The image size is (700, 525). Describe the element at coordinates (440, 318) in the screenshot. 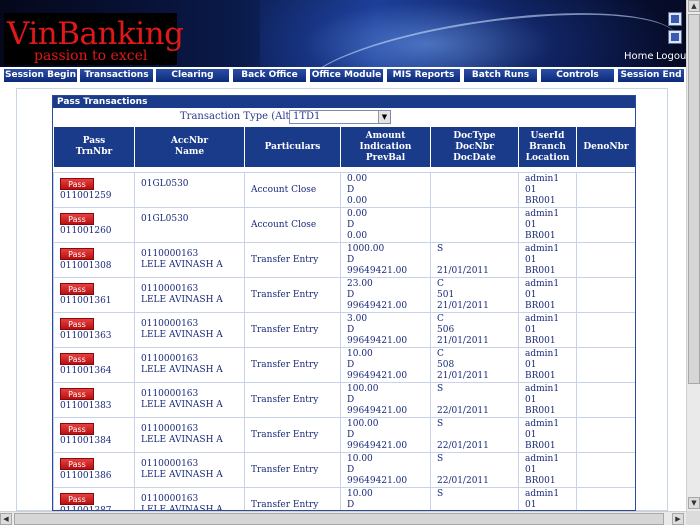

I see `doc-type: C` at that location.